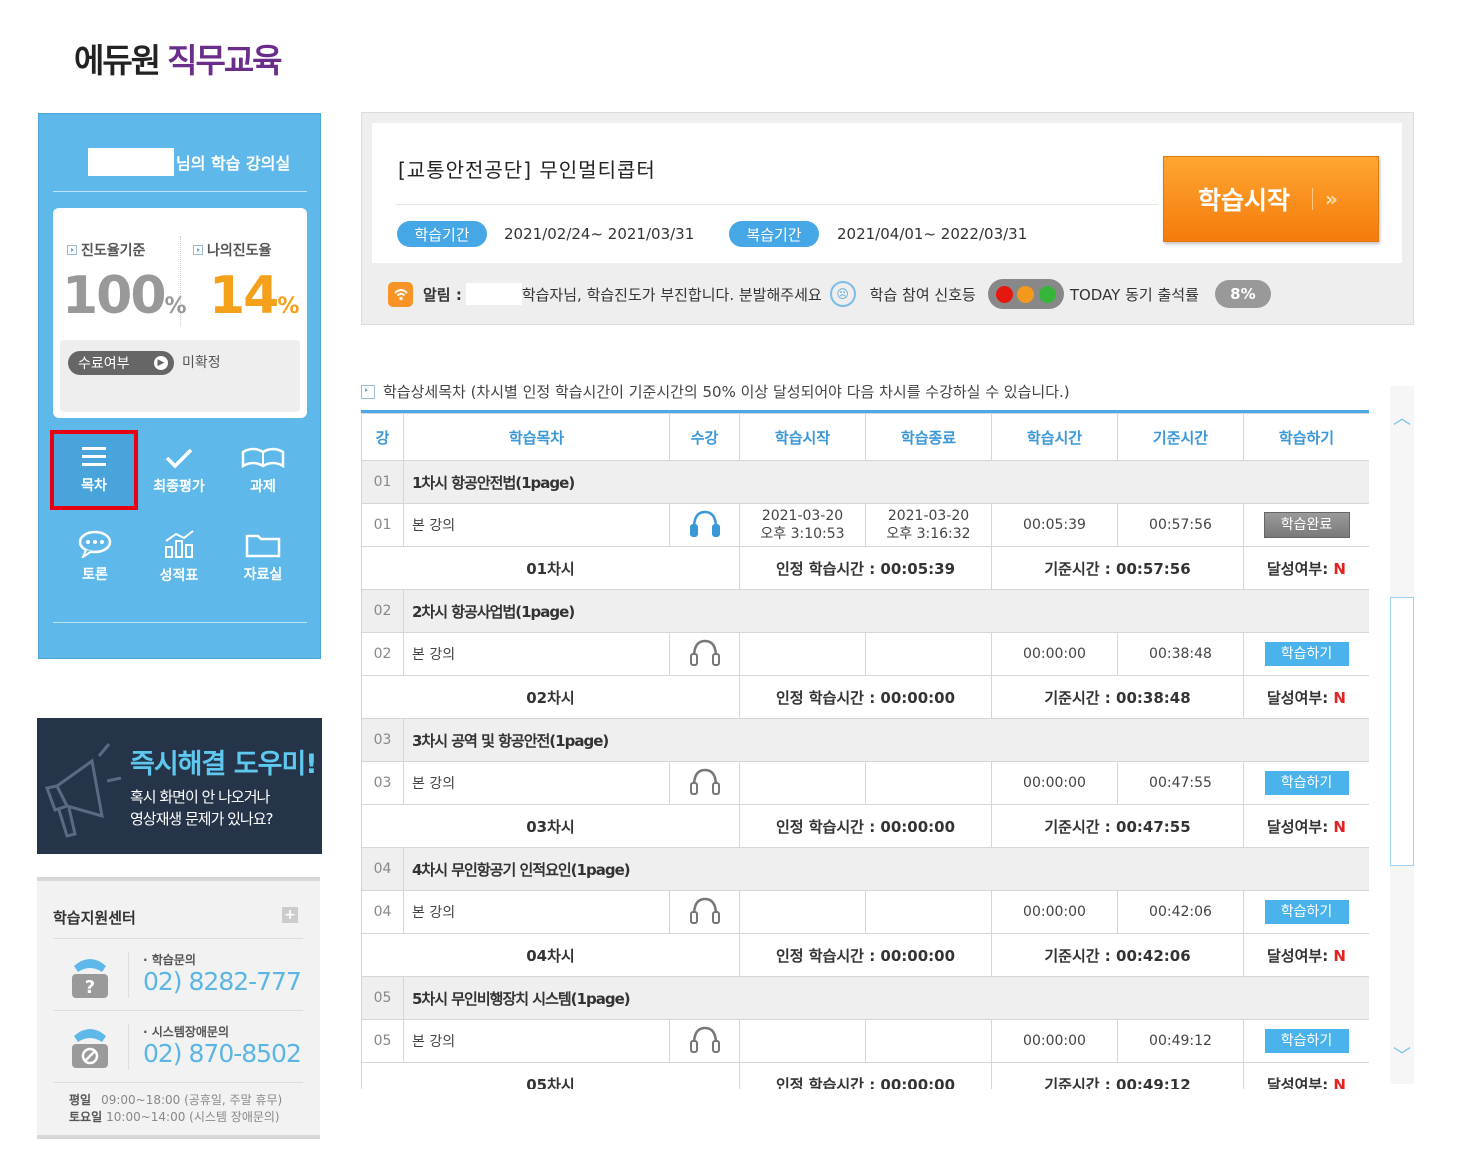  Describe the element at coordinates (1054, 525) in the screenshot. I see `study-time-cell: 00:05:39` at that location.